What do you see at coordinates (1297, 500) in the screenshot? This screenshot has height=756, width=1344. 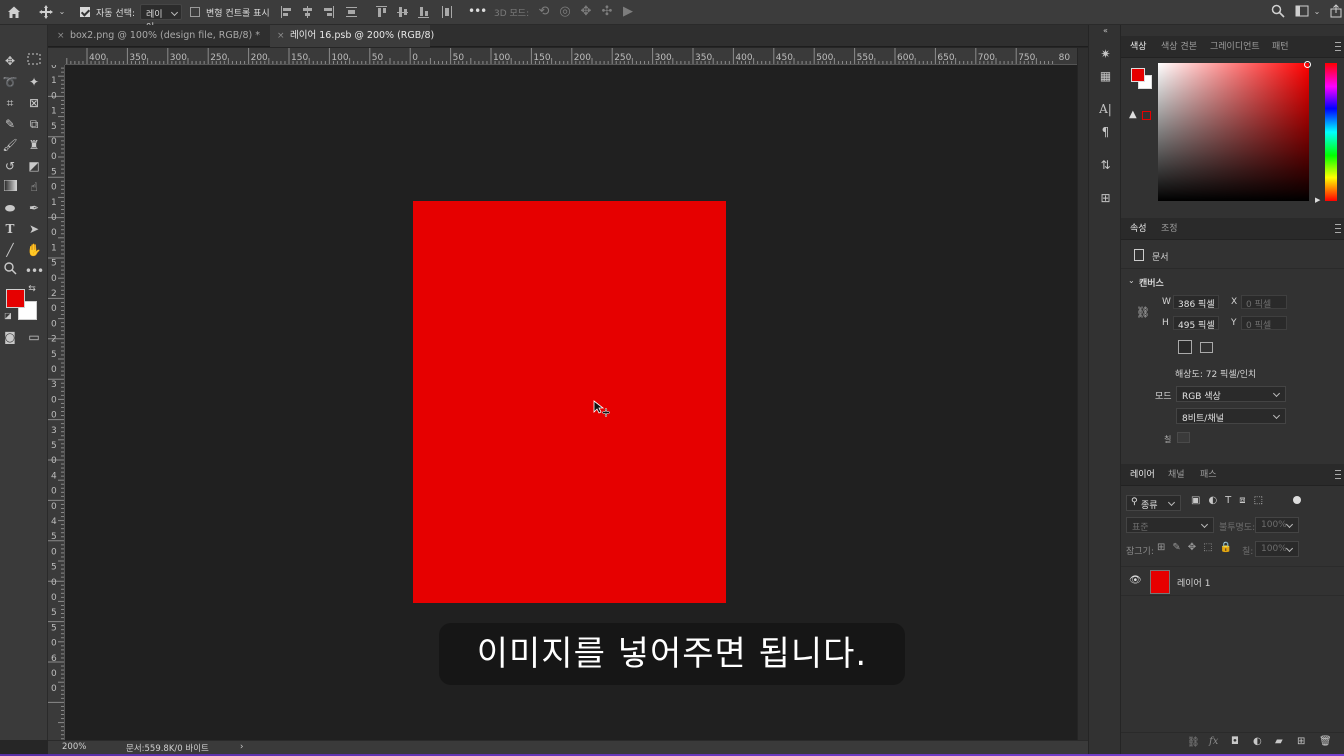 I see `filter-toggle-icon` at bounding box center [1297, 500].